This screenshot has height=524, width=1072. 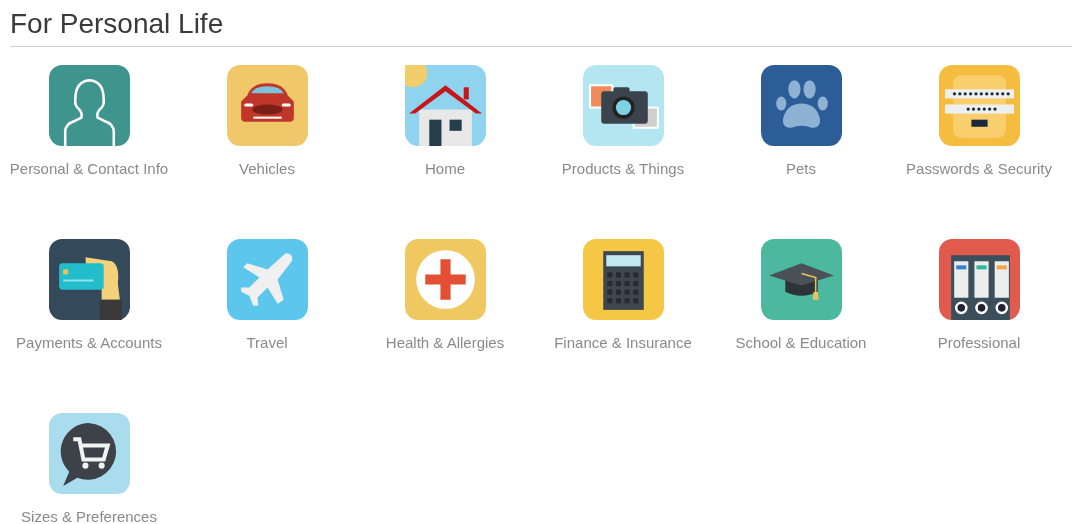 I want to click on credit-card-icon, so click(x=89, y=279).